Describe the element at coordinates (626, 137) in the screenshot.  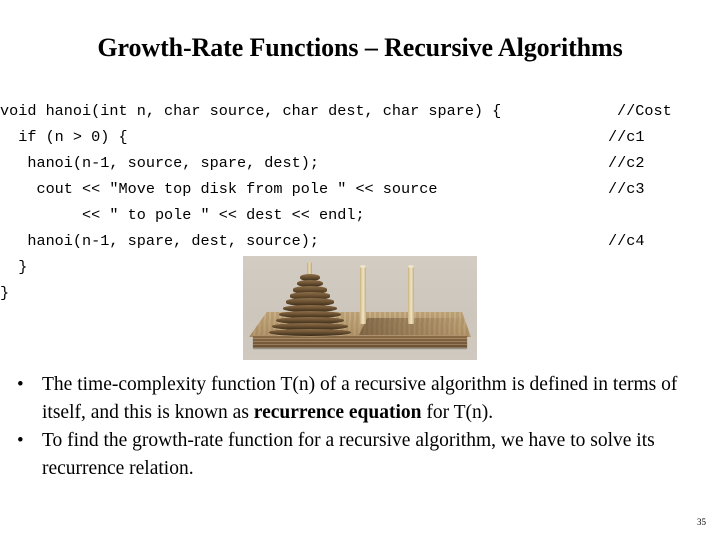
I see `code-cost-comment: //c1` at that location.